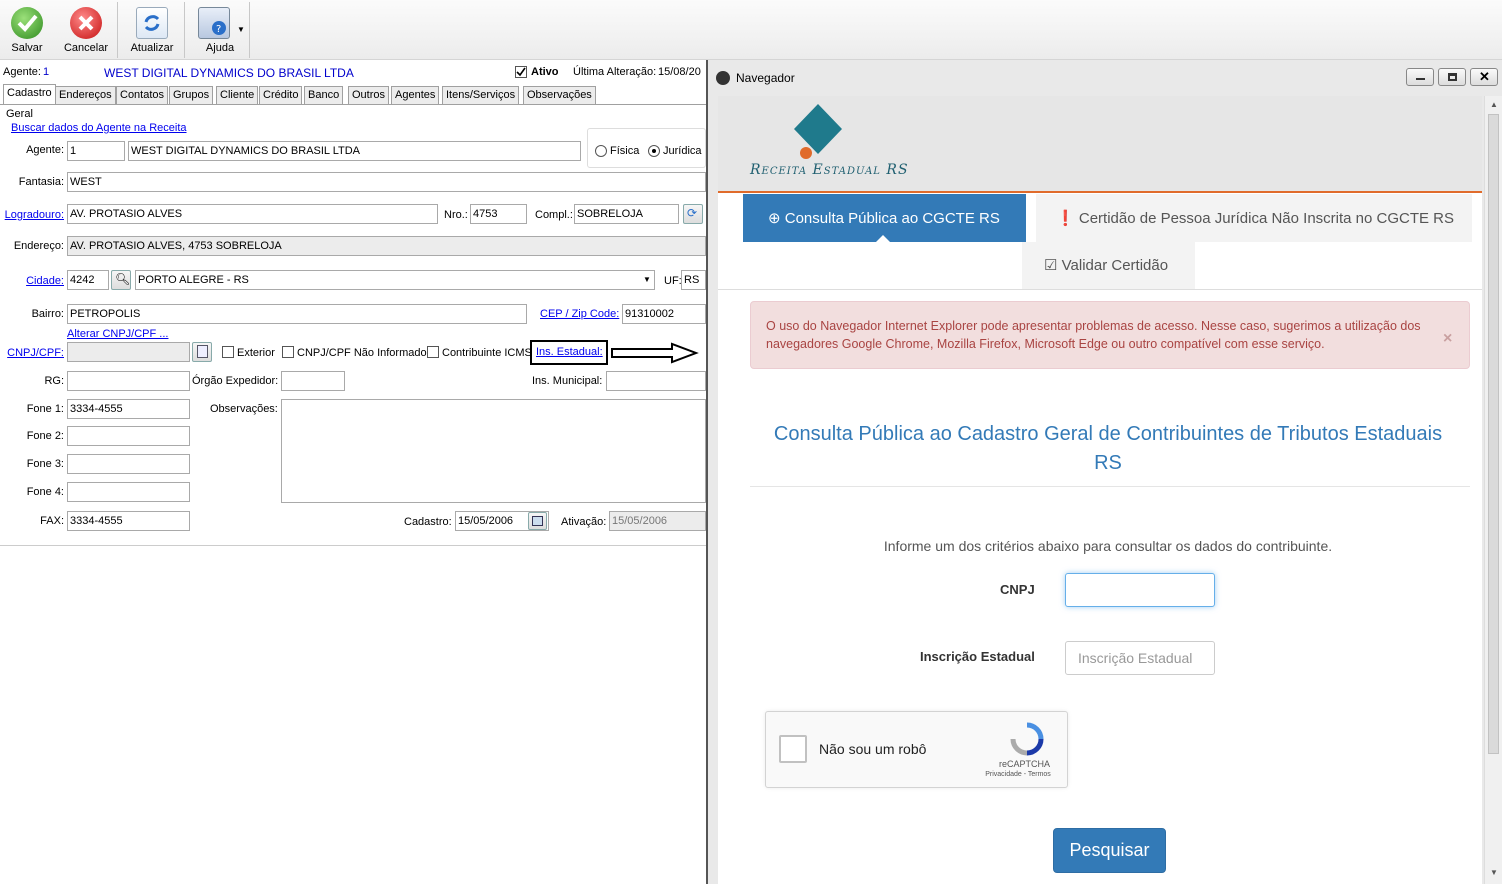 The image size is (1502, 884). Describe the element at coordinates (96, 151) in the screenshot. I see `agent-code-field: 1` at that location.